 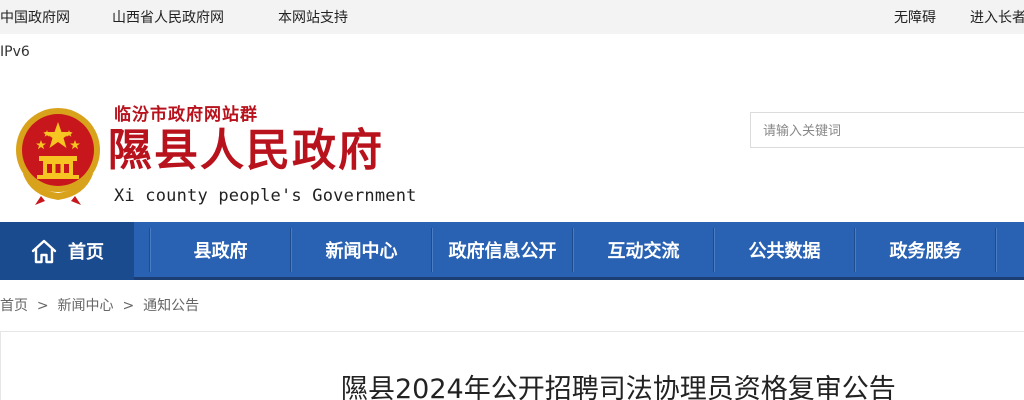 I want to click on breadcrumb: 首页 > 新闻中心 > 通知公告, so click(x=99, y=305).